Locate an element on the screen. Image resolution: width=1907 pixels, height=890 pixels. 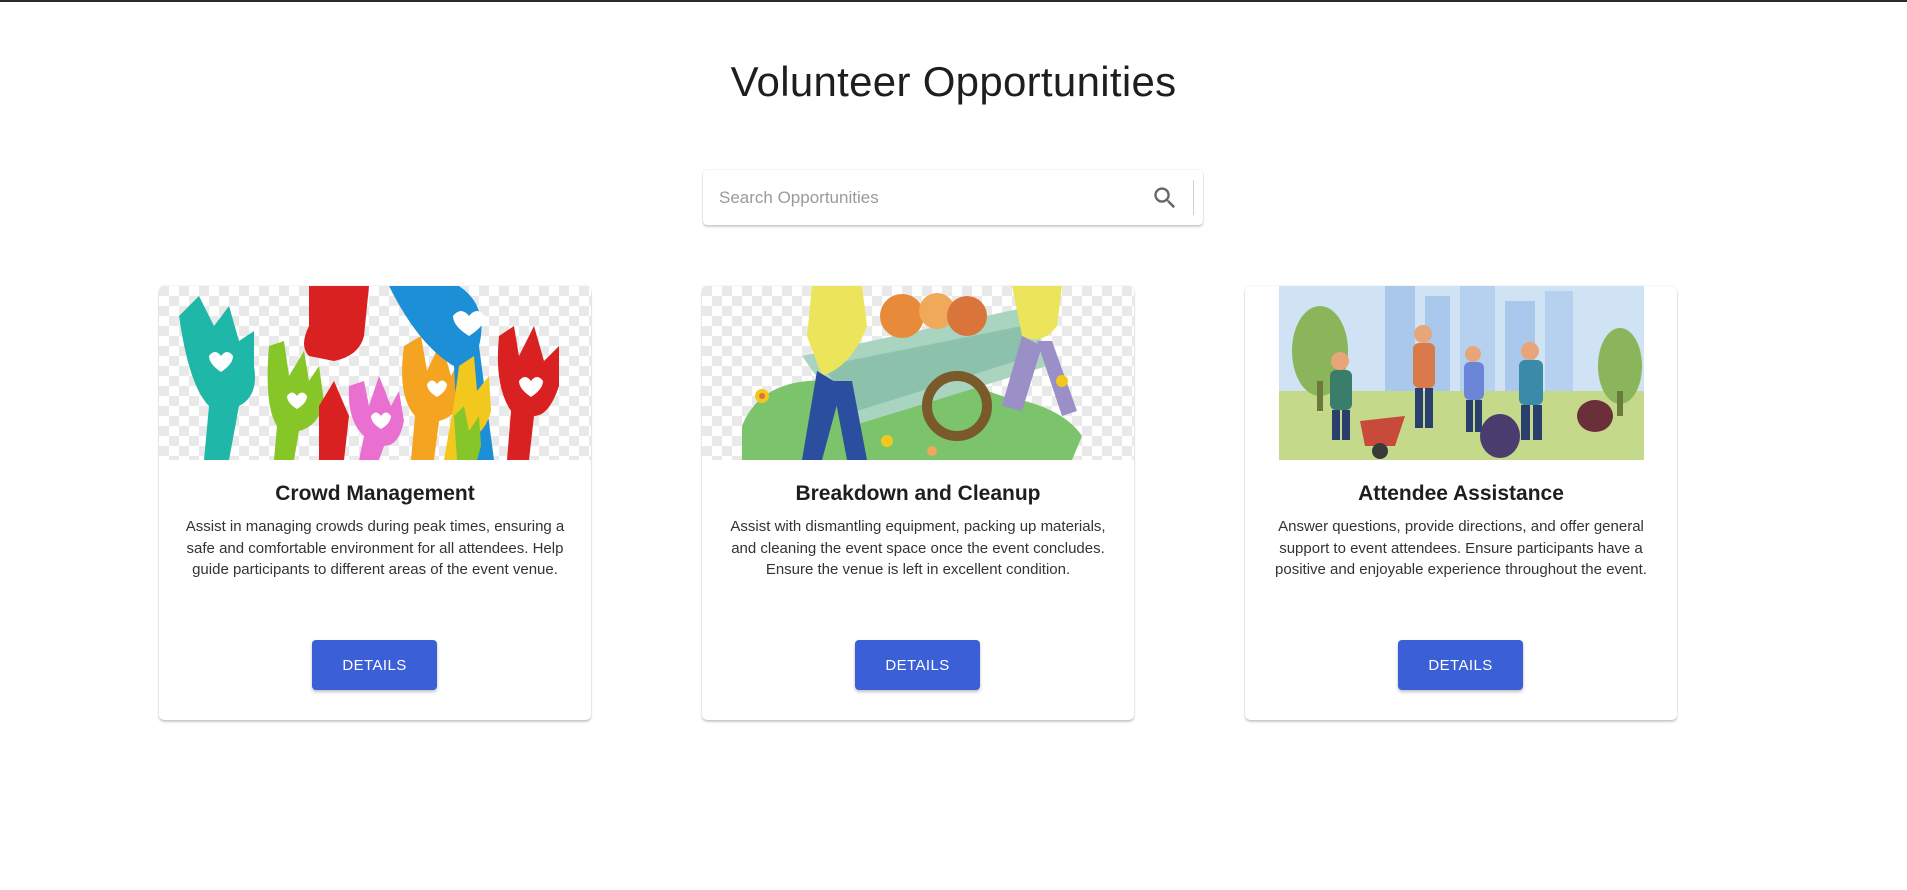
page-title: Volunteer Opportunities is located at coordinates (953, 81).